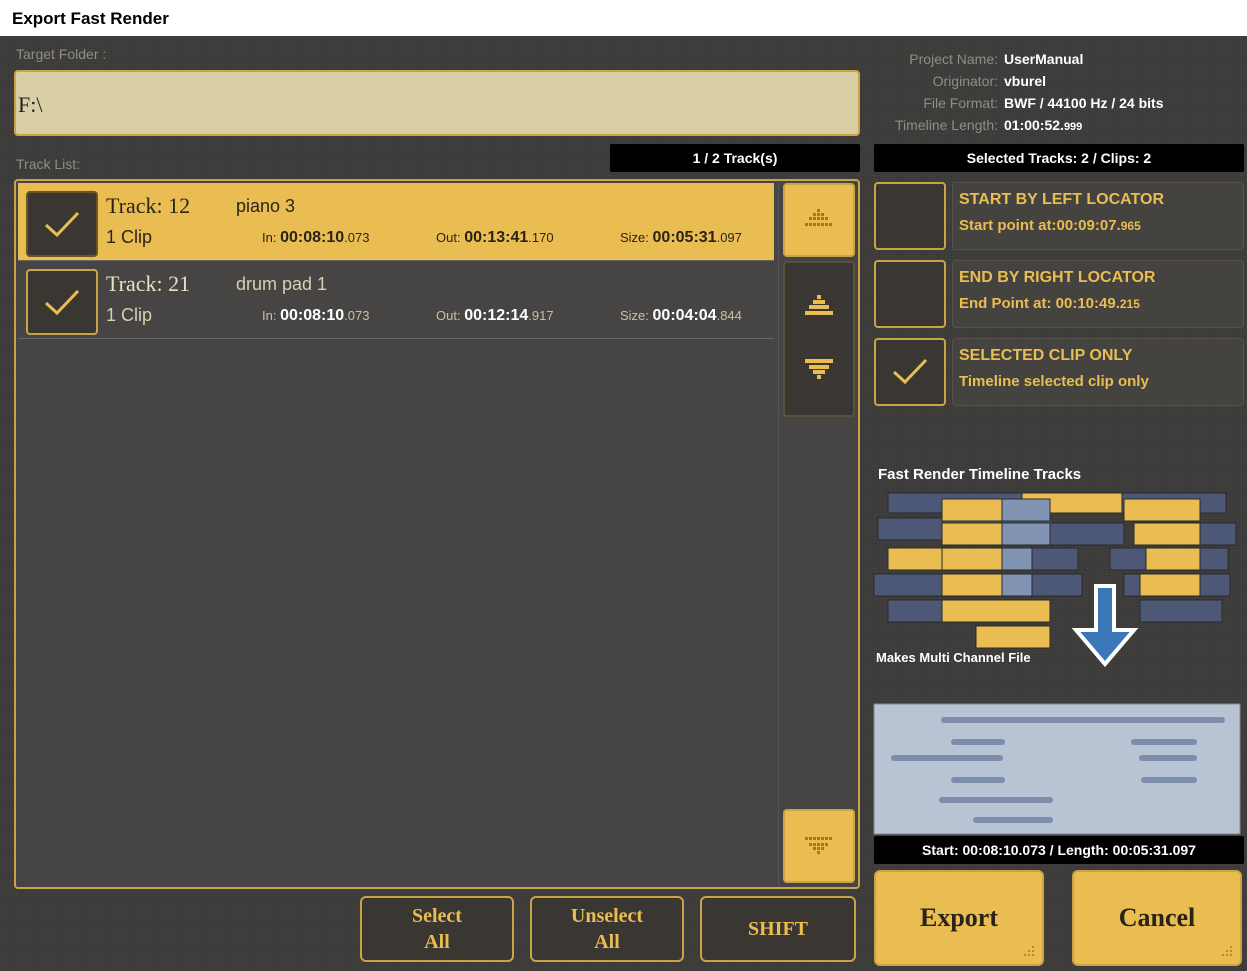  Describe the element at coordinates (953, 59) in the screenshot. I see `project-name-label: Project Name:` at that location.